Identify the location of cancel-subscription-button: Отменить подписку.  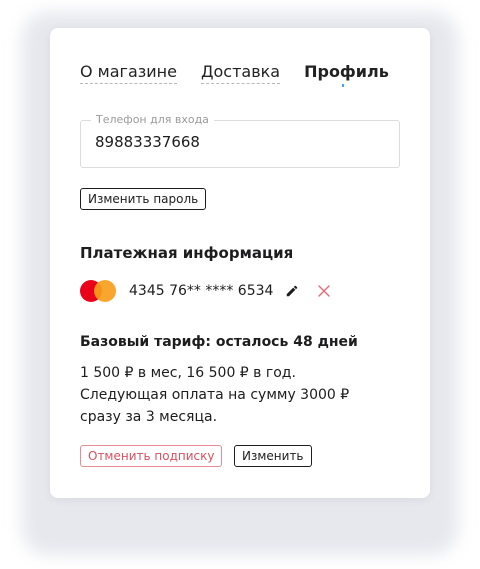
(151, 456).